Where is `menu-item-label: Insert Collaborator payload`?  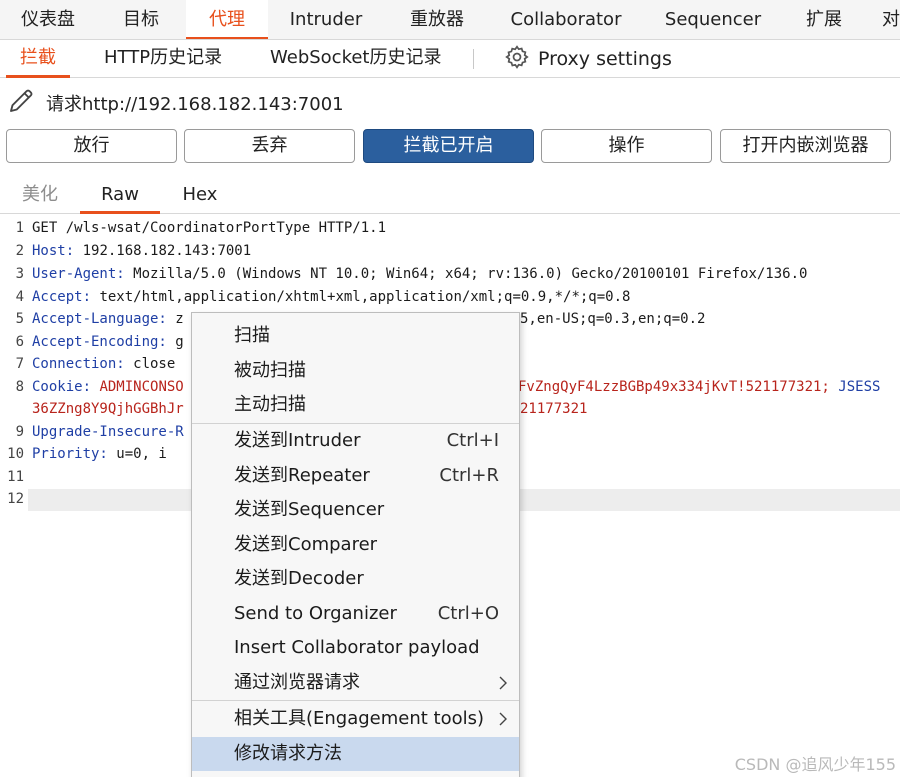
menu-item-label: Insert Collaborator payload is located at coordinates (357, 647).